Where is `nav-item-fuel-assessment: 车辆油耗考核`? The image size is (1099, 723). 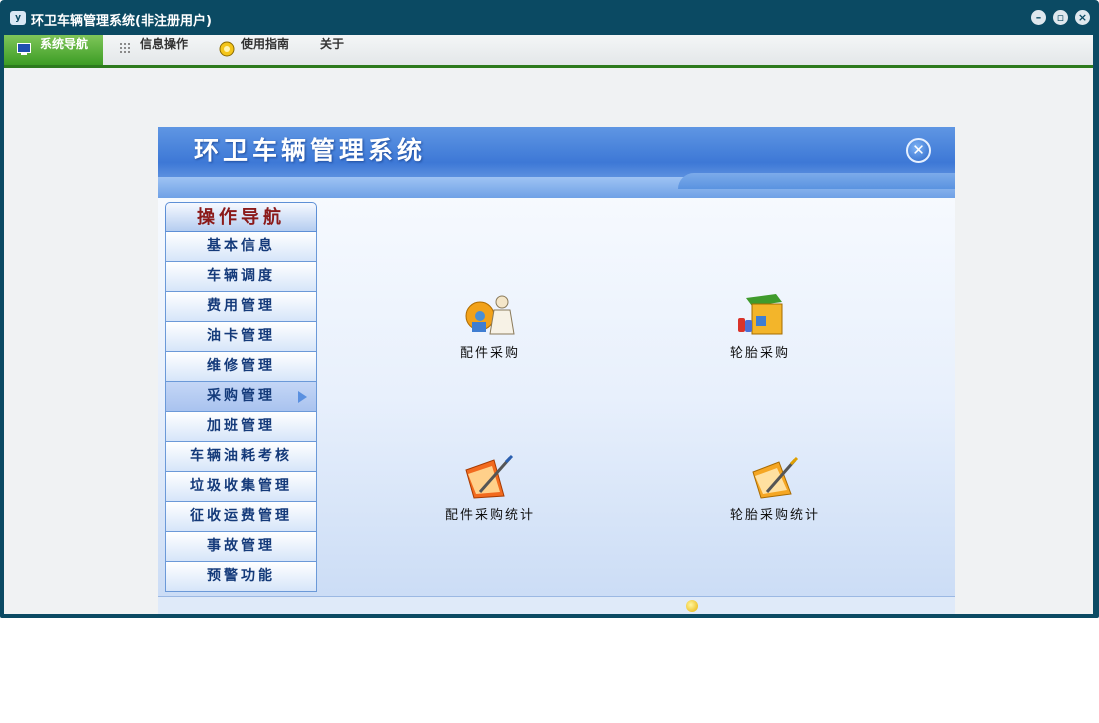 nav-item-fuel-assessment: 车辆油耗考核 is located at coordinates (241, 457).